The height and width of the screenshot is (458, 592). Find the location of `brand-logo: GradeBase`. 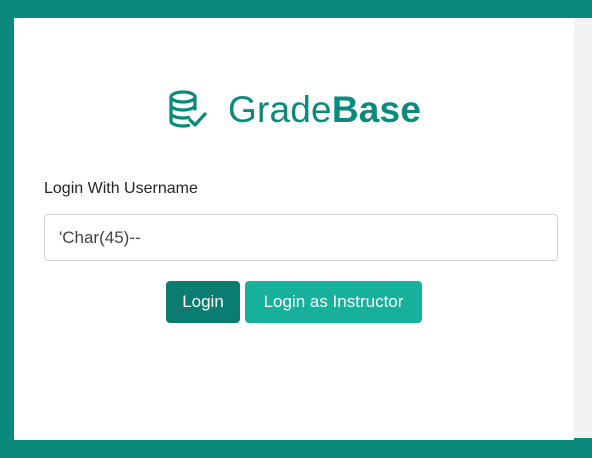

brand-logo: GradeBase is located at coordinates (293, 110).